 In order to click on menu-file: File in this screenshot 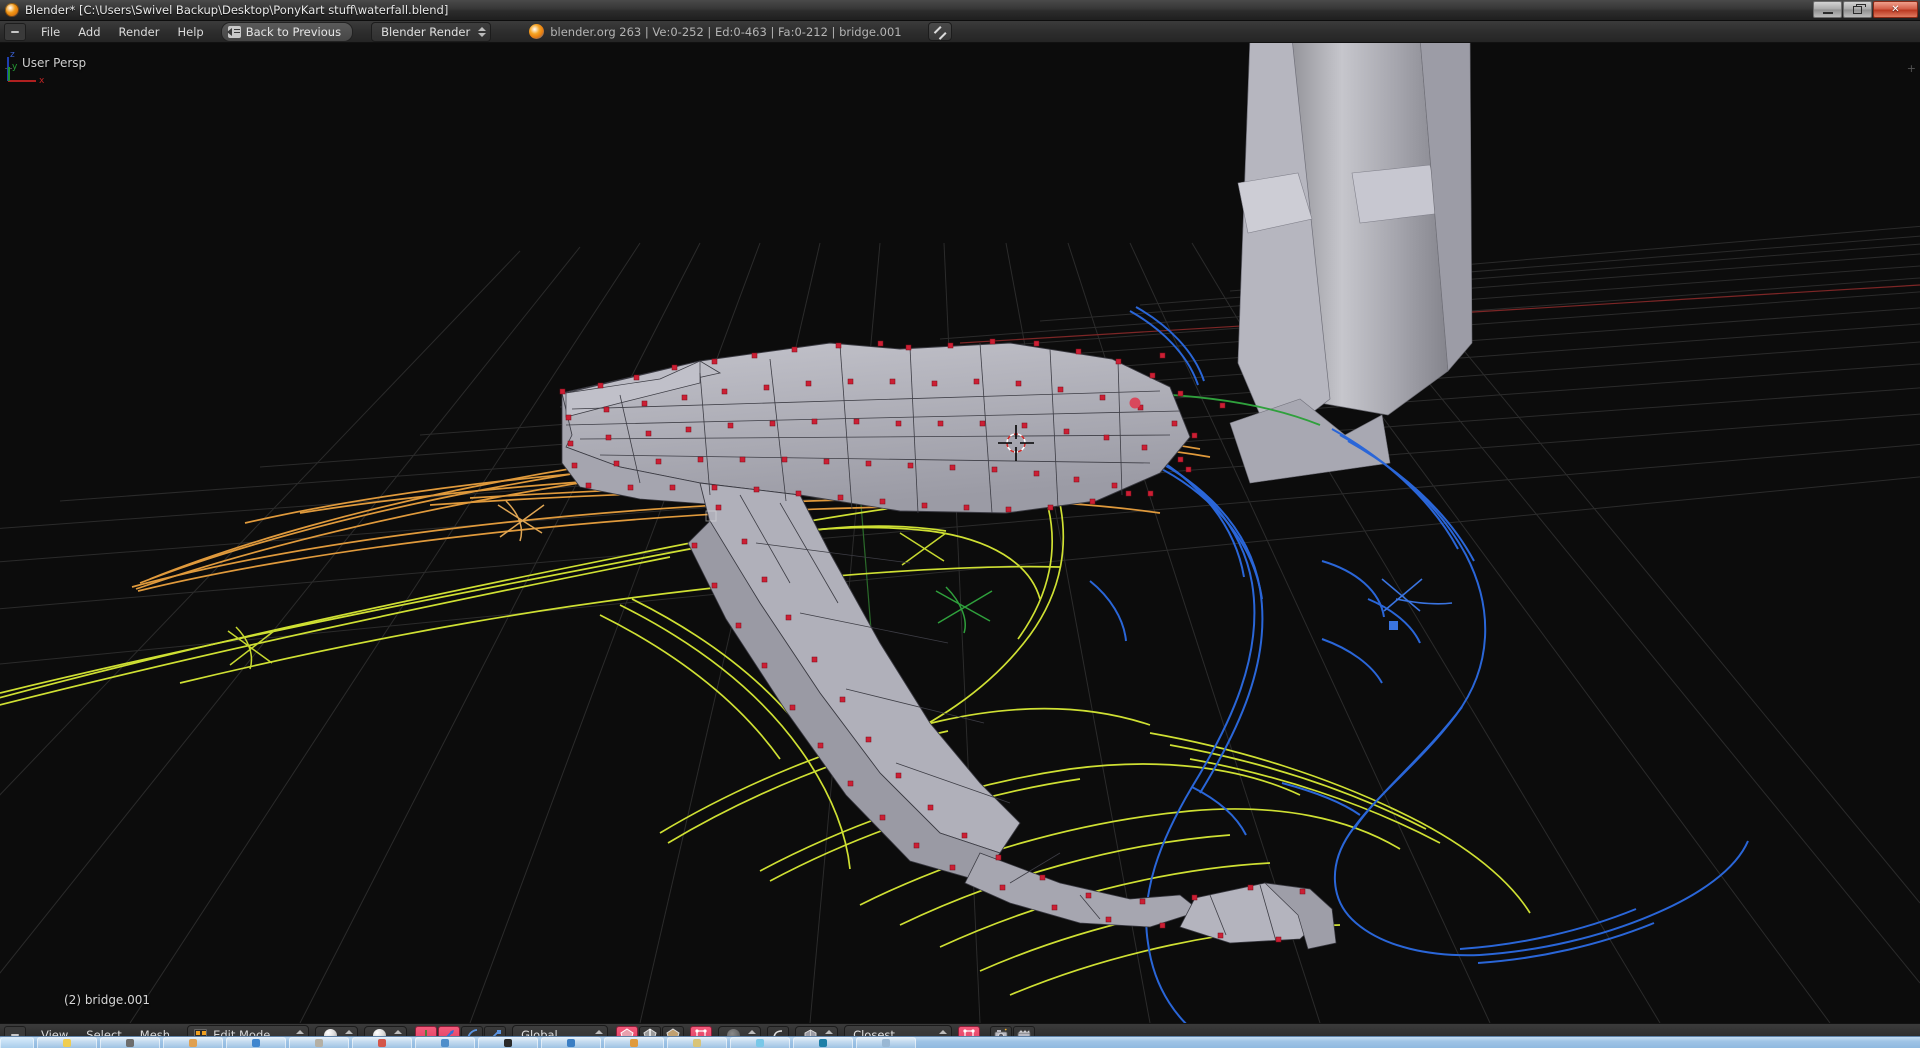, I will do `click(50, 32)`.